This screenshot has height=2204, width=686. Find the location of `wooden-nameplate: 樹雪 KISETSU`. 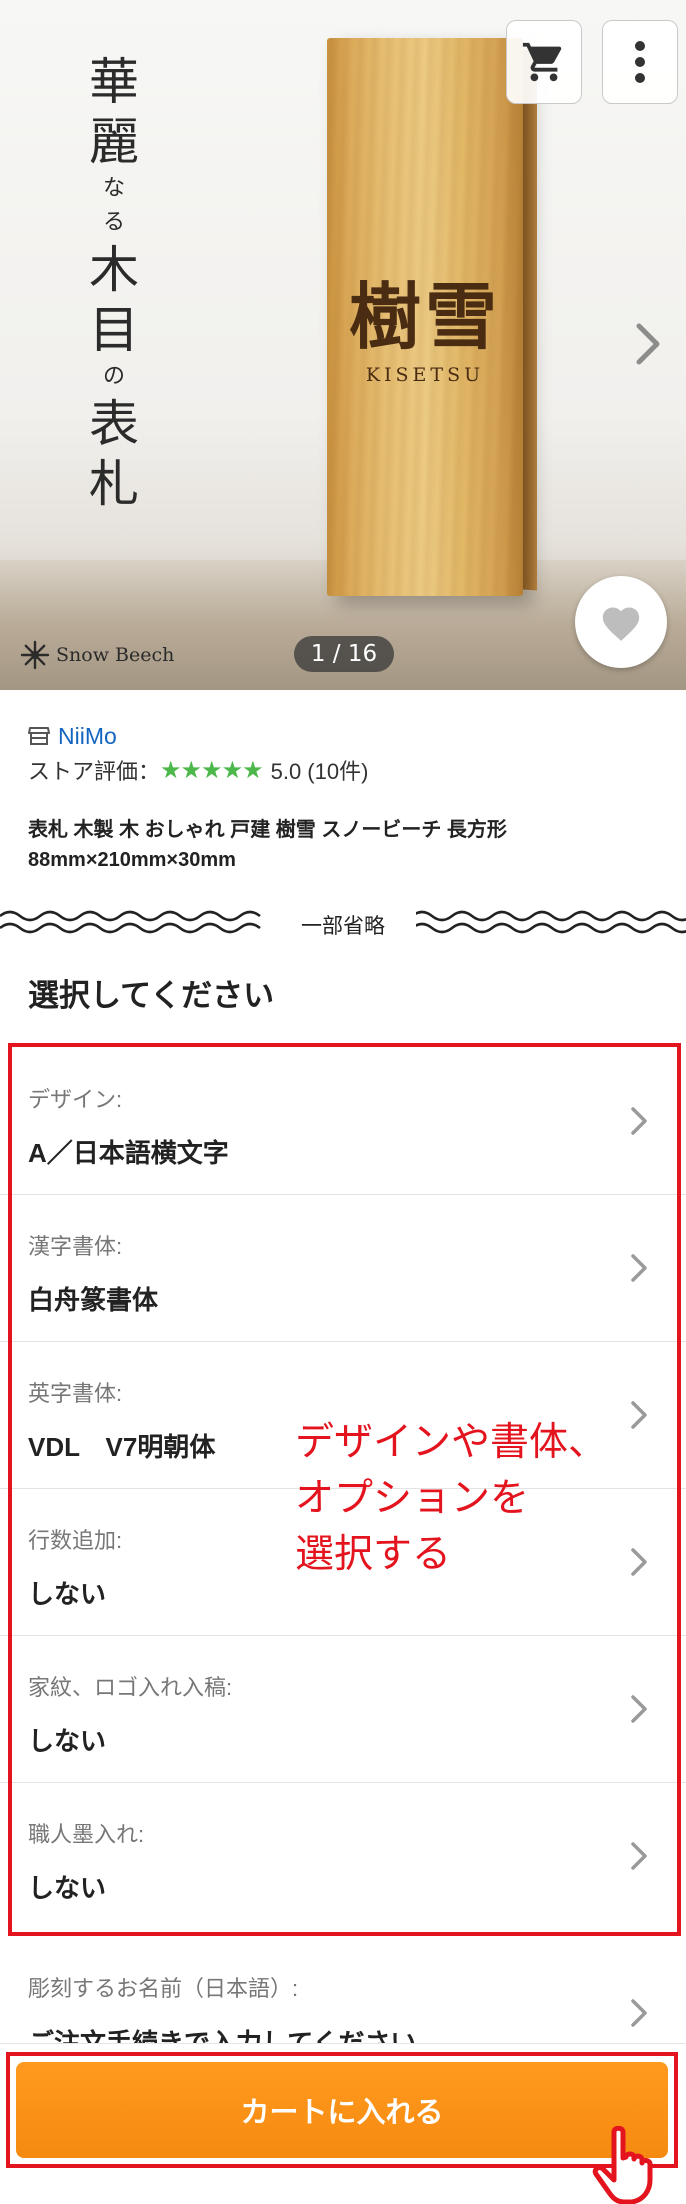

wooden-nameplate: 樹雪 KISETSU is located at coordinates (425, 317).